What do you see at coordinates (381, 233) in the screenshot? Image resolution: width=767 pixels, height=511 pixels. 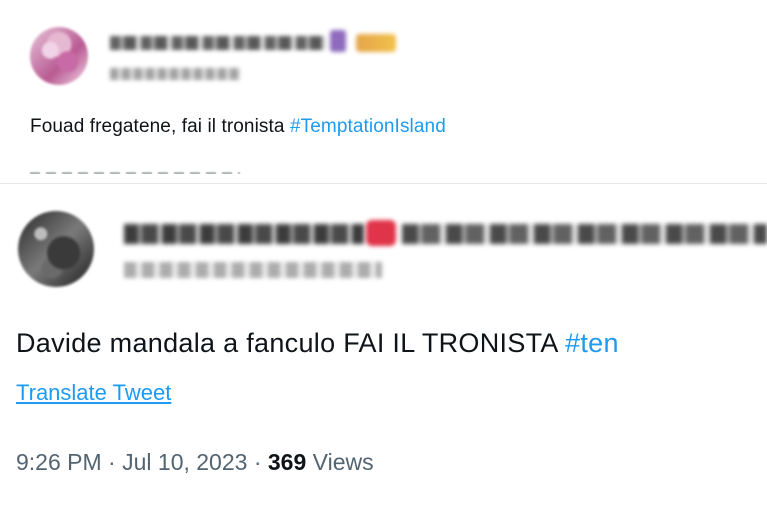 I see `heart-emoji-redacted` at bounding box center [381, 233].